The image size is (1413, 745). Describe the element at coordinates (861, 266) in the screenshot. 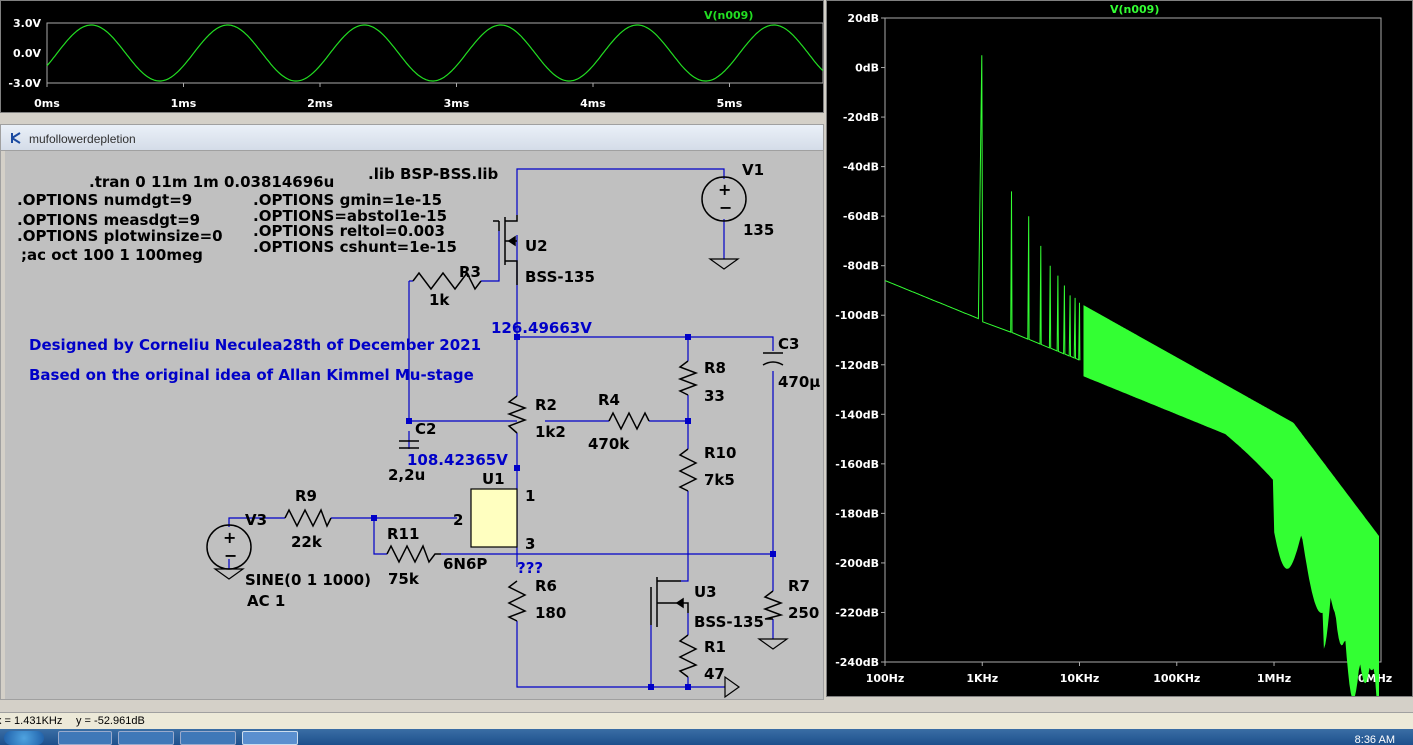

I see `fft-y-tick: -80dB` at that location.